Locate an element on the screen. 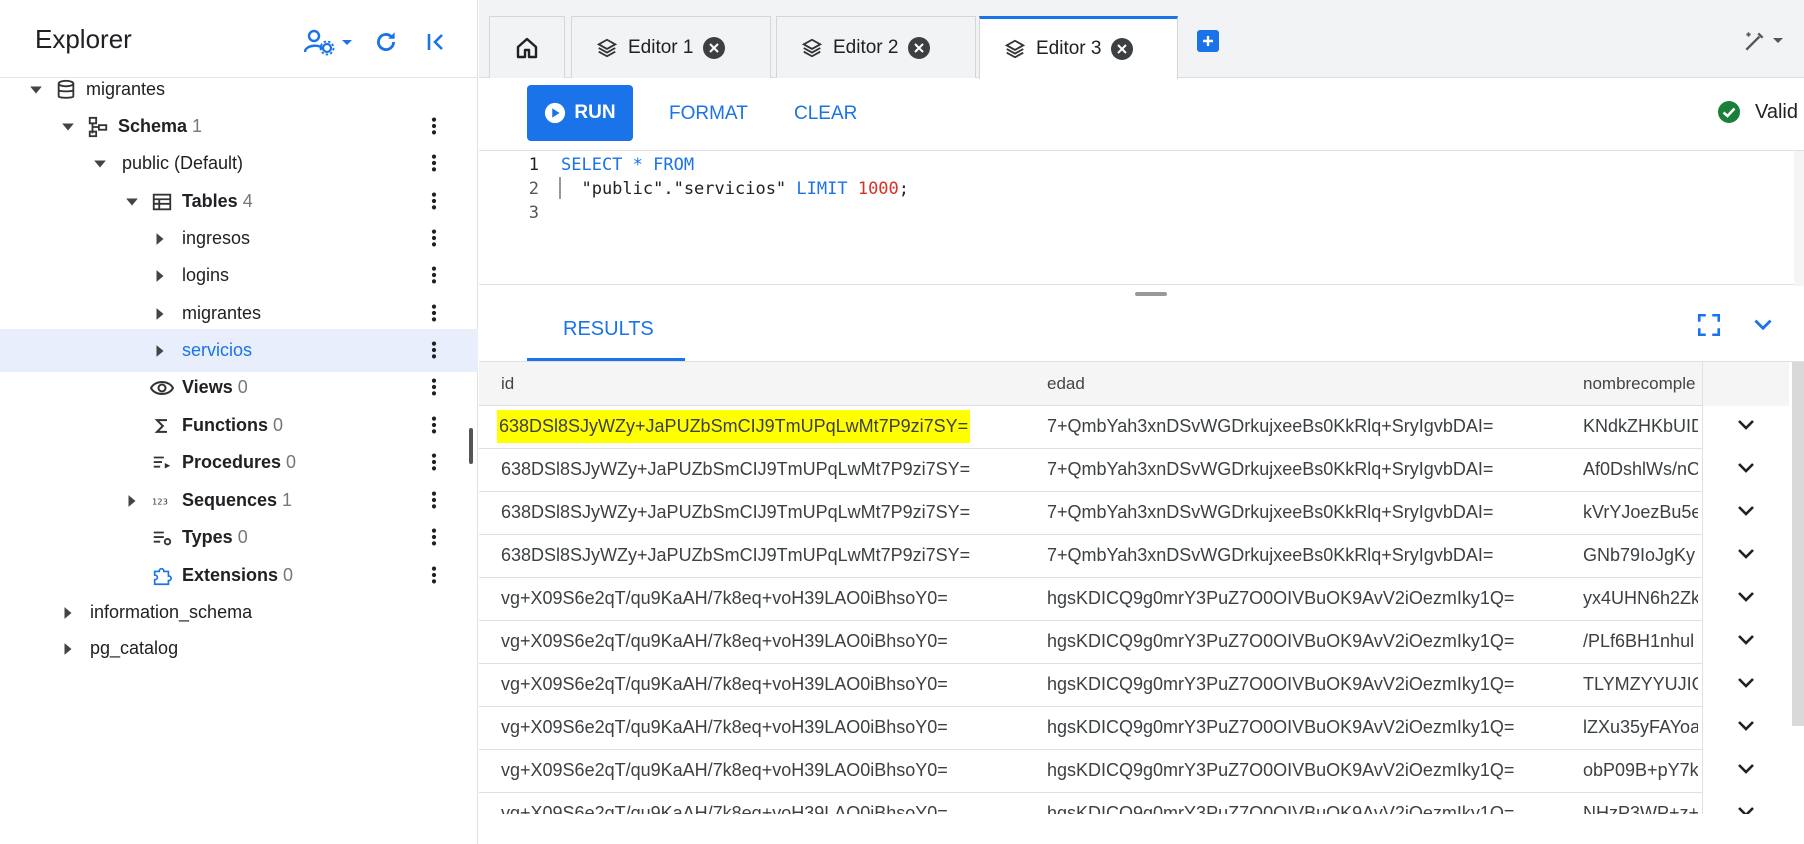  collapse-sidebar-button is located at coordinates (436, 42).